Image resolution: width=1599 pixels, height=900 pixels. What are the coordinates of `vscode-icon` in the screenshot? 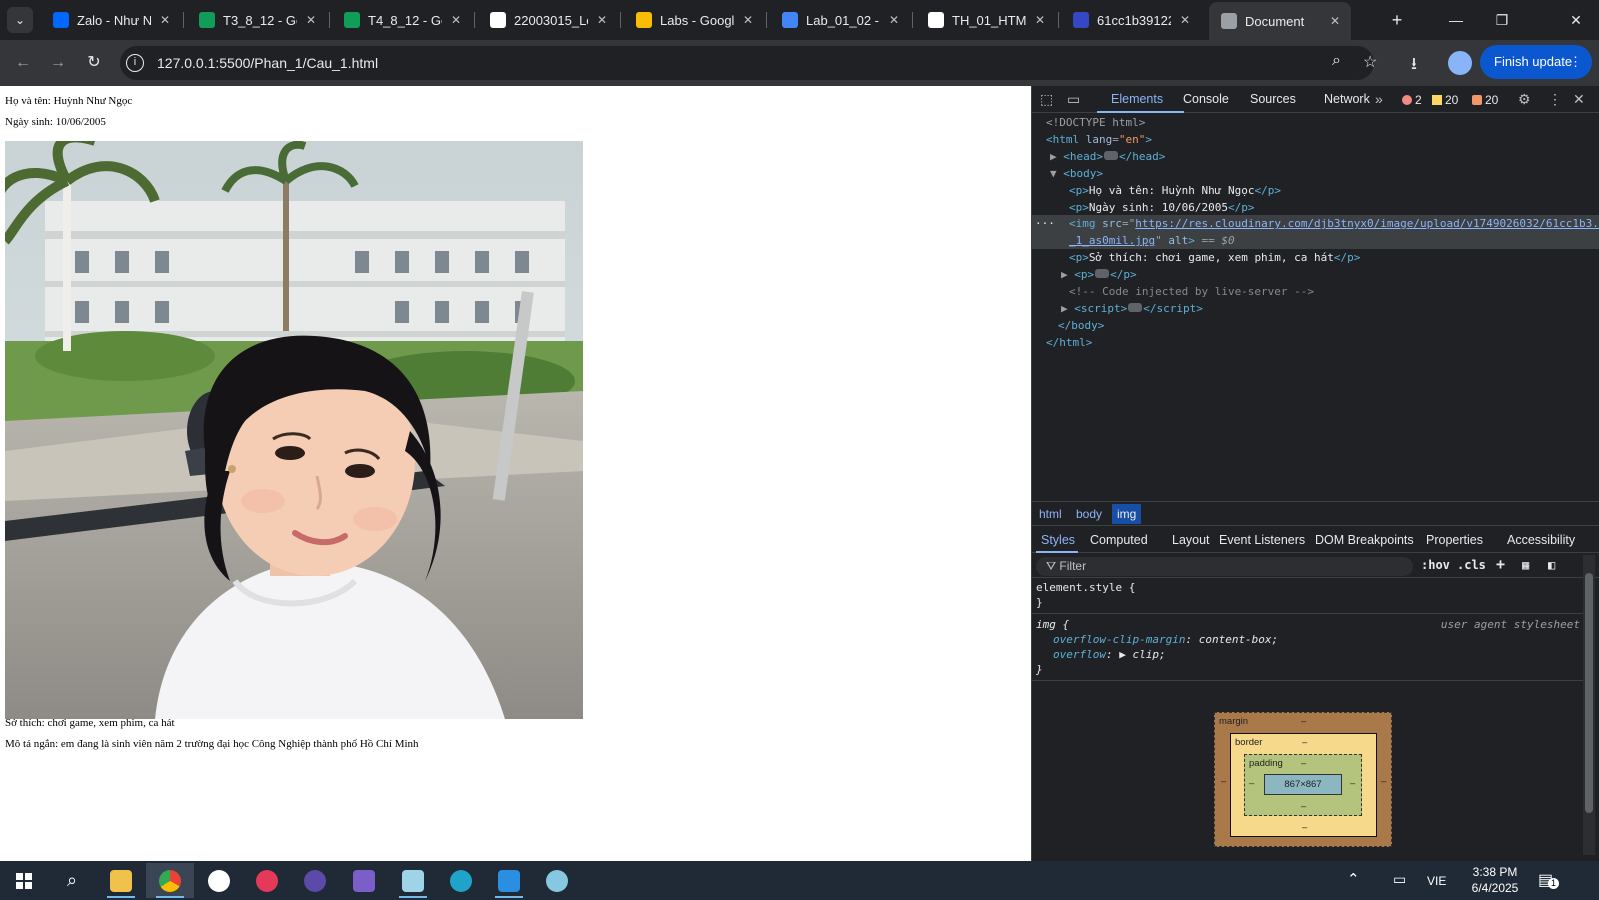 It's located at (509, 880).